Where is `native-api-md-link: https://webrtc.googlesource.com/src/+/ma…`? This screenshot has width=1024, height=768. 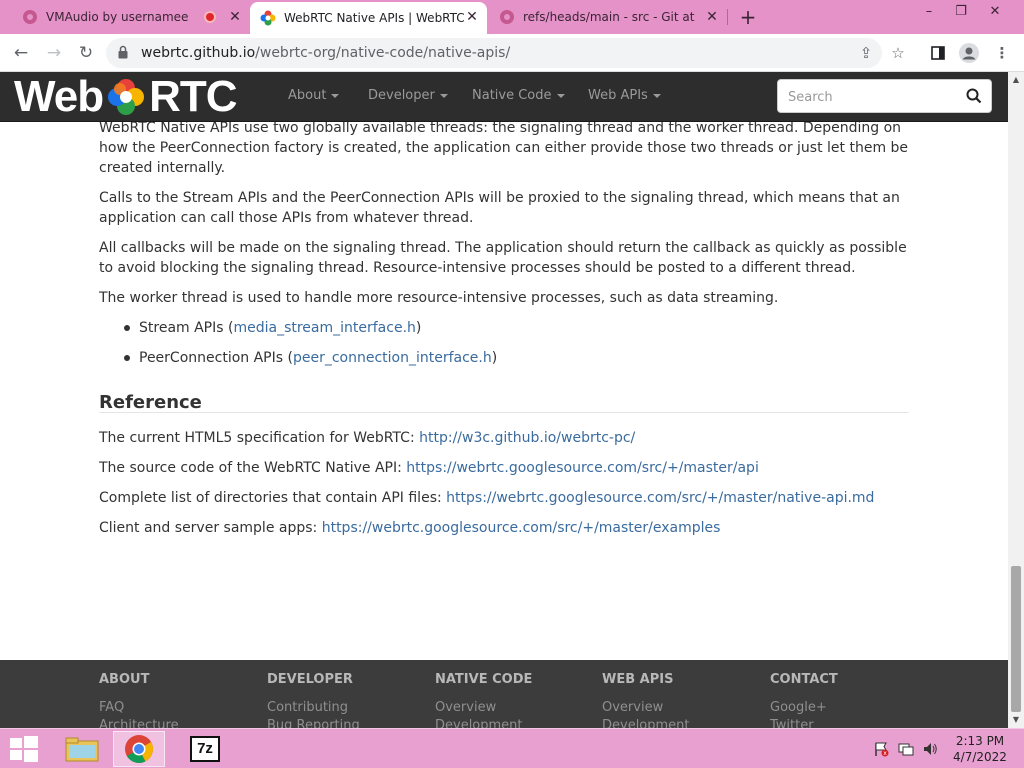
native-api-md-link: https://webrtc.googlesource.com/src/+/ma… is located at coordinates (660, 498).